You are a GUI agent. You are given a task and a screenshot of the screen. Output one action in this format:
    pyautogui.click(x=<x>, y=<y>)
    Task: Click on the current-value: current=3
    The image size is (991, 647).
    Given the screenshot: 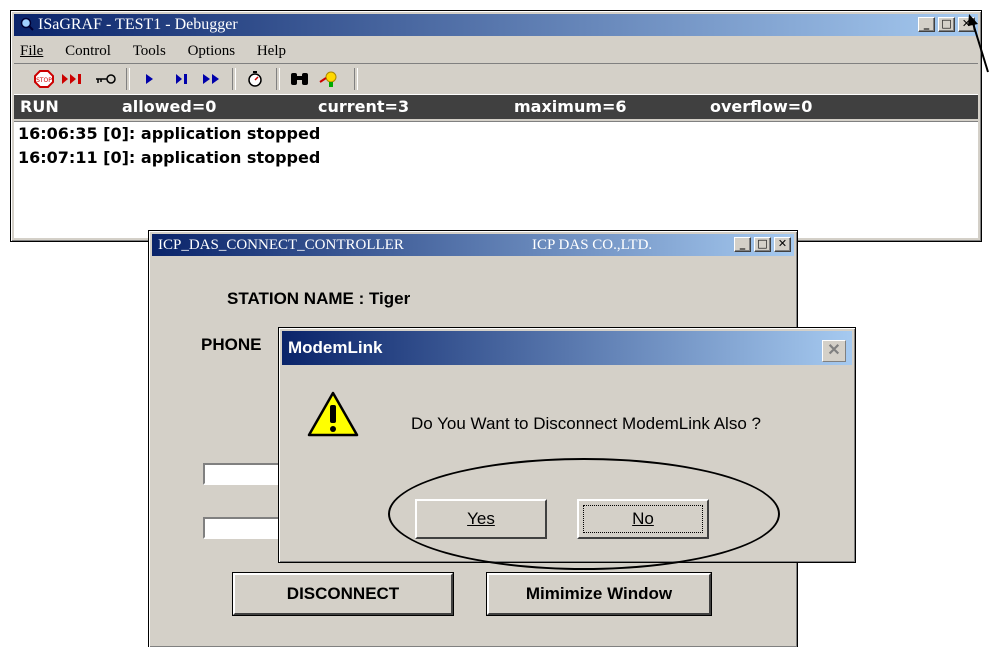 What is the action you would take?
    pyautogui.click(x=364, y=106)
    